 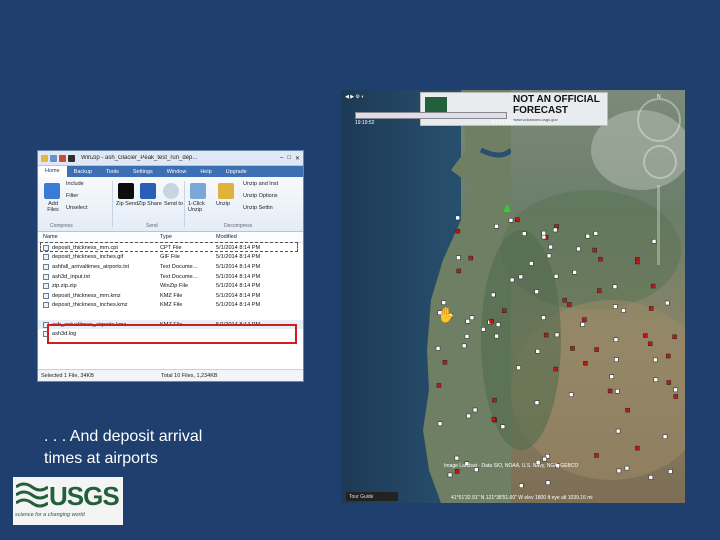 I want to click on zipshare-icon, so click(x=148, y=191).